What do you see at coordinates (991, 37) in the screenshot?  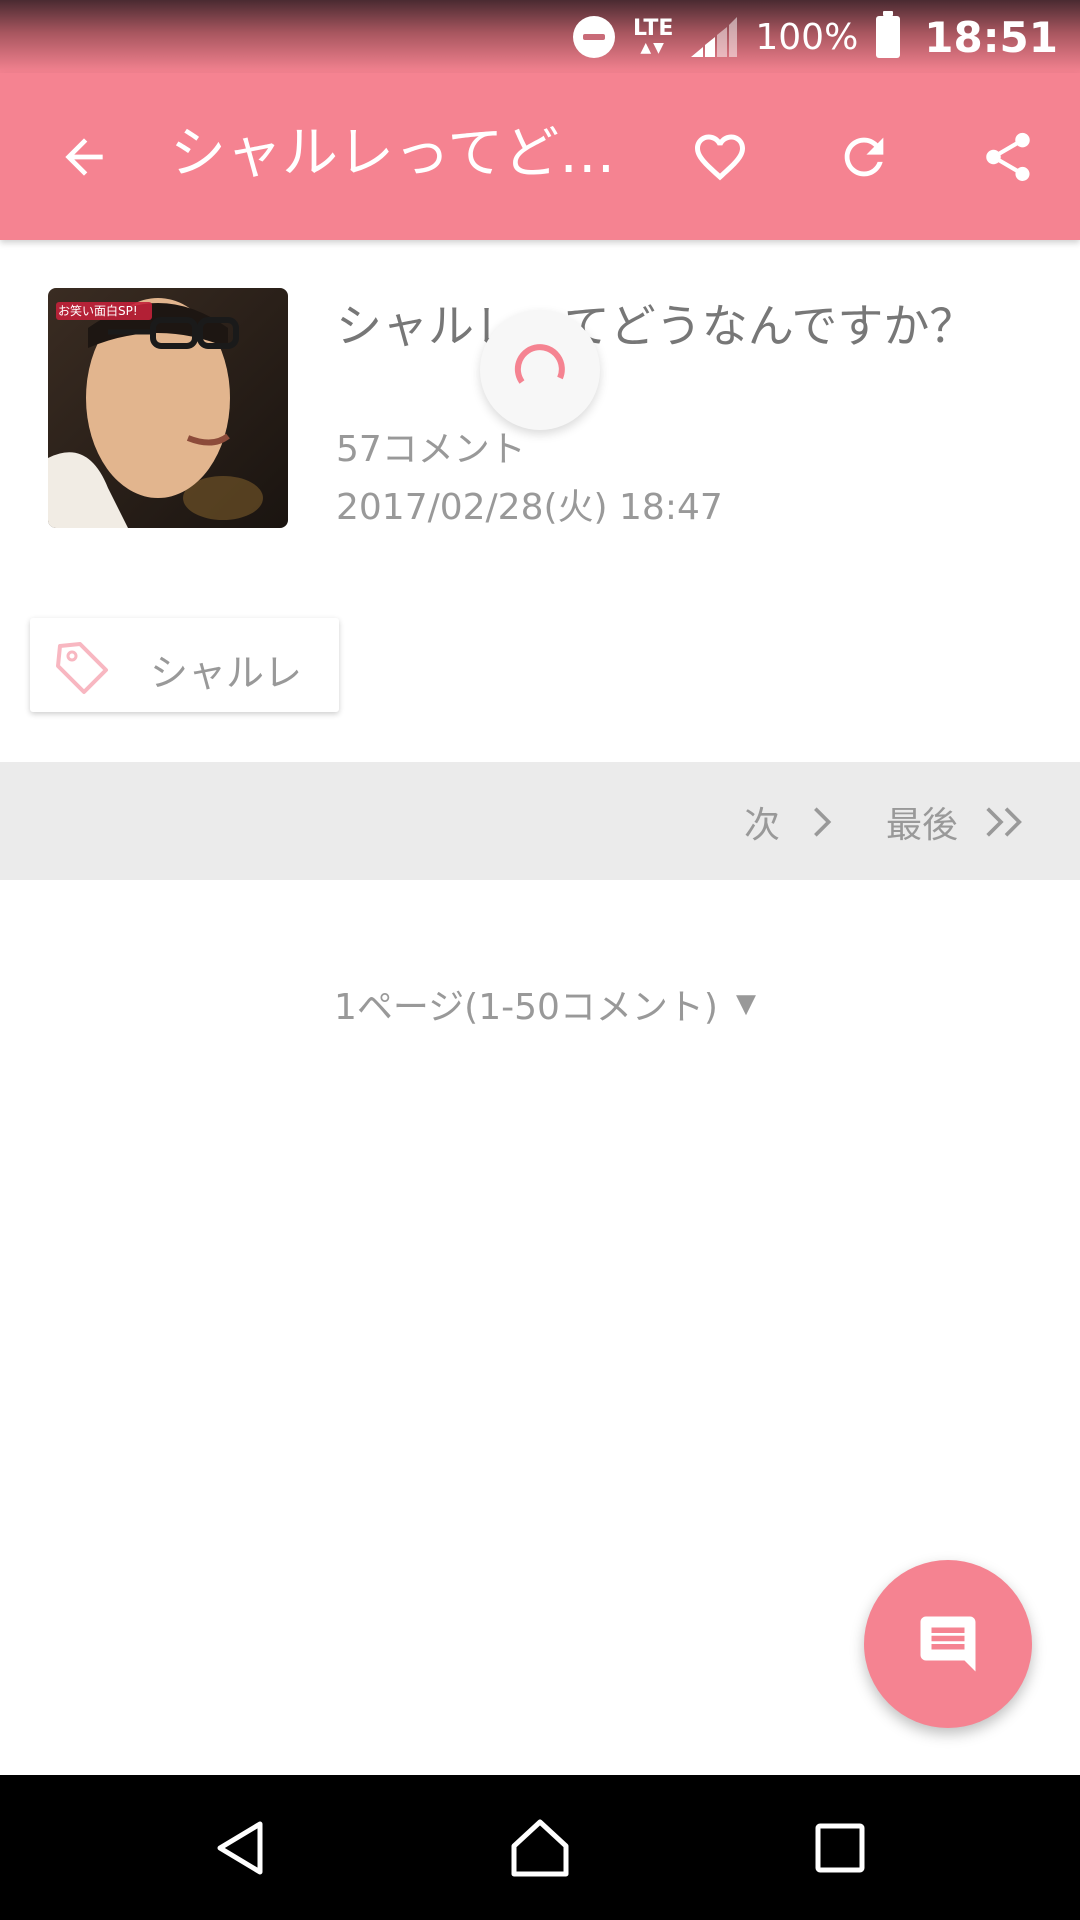 I see `clock: 18:51` at bounding box center [991, 37].